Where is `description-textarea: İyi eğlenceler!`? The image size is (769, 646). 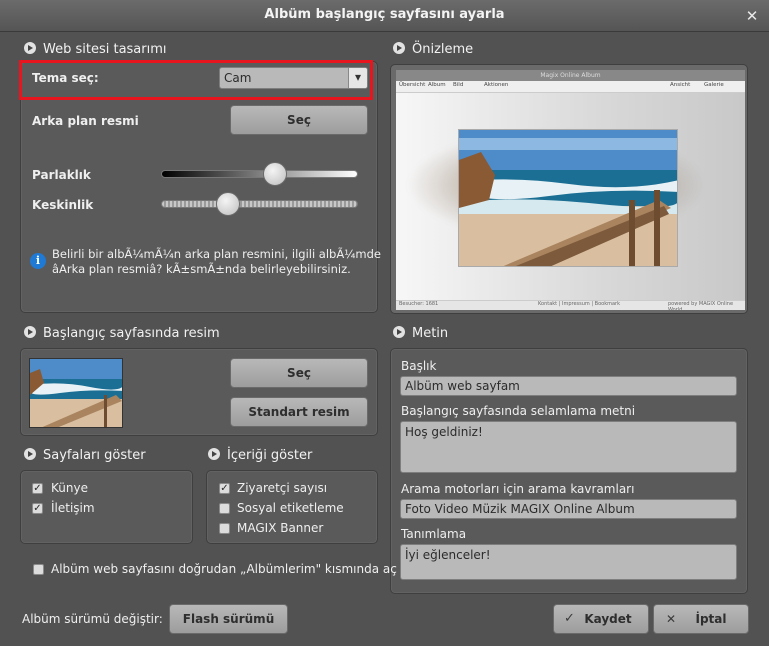 description-textarea: İyi eğlenceler! is located at coordinates (568, 562).